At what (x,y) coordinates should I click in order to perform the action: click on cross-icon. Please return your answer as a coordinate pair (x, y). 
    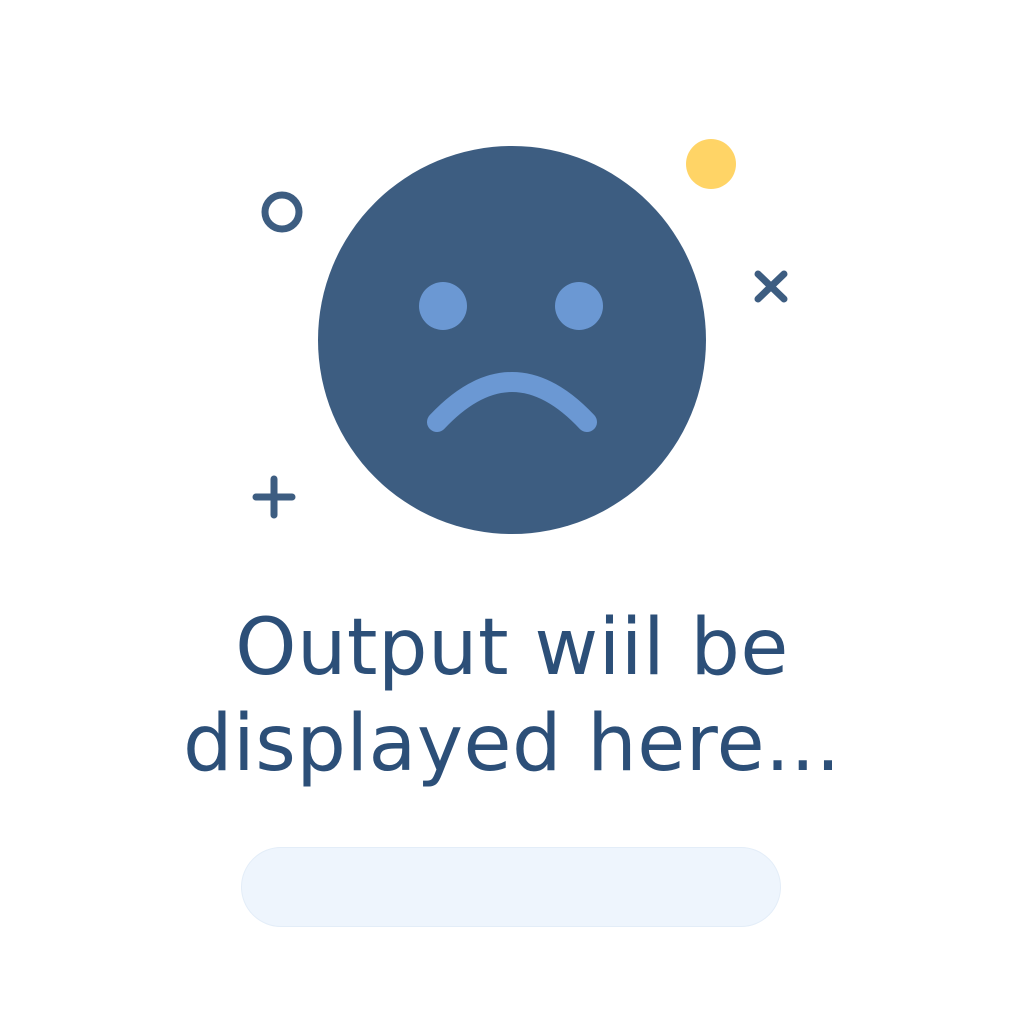
    Looking at the image, I should click on (771, 286).